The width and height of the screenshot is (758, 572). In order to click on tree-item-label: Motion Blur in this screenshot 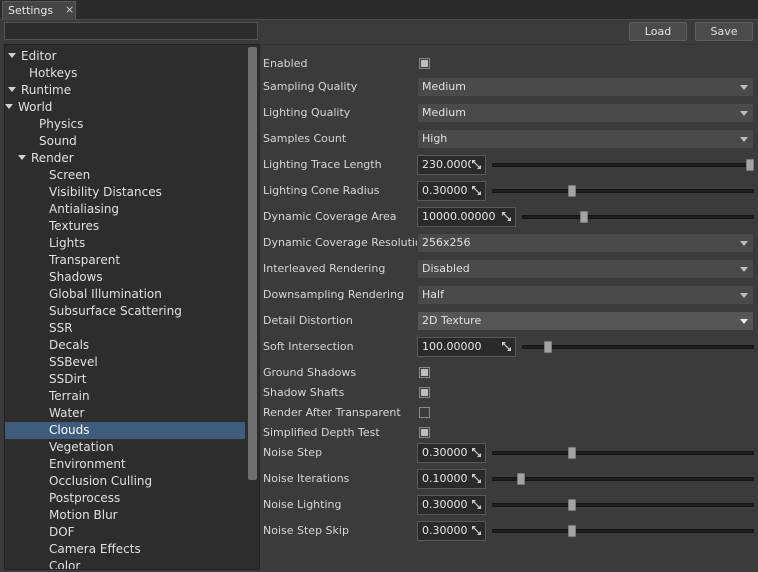, I will do `click(83, 515)`.